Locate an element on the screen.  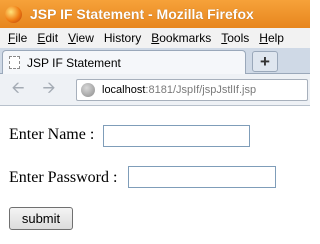
menu-tools: Tools is located at coordinates (235, 38).